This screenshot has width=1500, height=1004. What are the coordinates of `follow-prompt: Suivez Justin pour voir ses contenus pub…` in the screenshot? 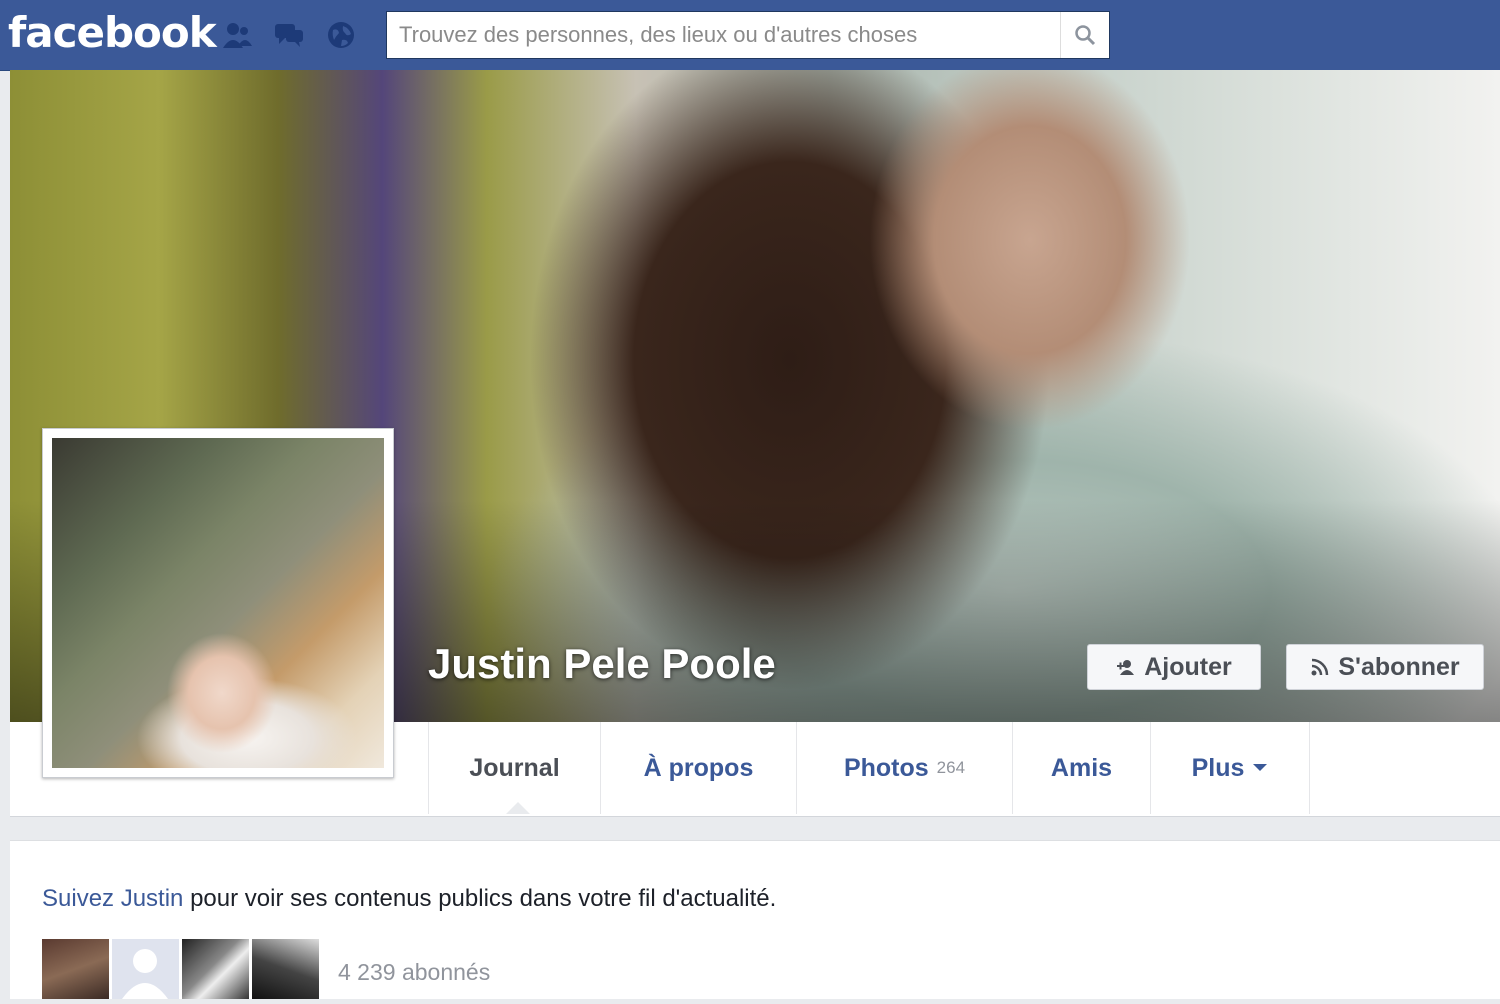 It's located at (409, 899).